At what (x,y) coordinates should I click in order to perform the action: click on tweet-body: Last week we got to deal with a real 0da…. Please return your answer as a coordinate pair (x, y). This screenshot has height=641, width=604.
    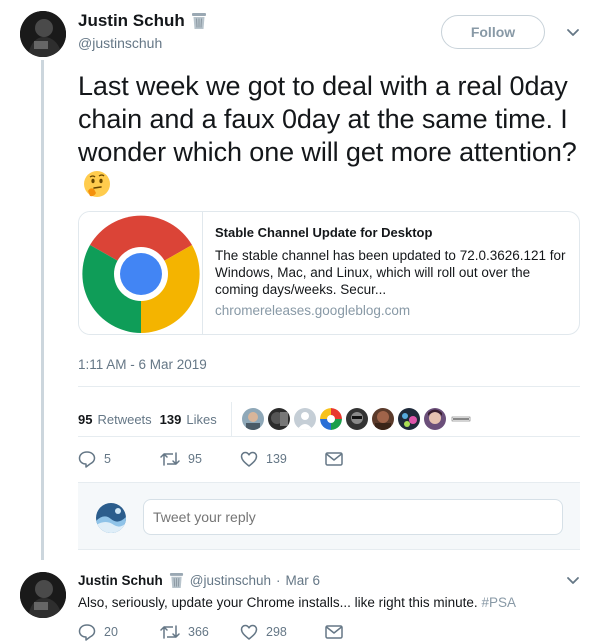
    Looking at the image, I should click on (327, 119).